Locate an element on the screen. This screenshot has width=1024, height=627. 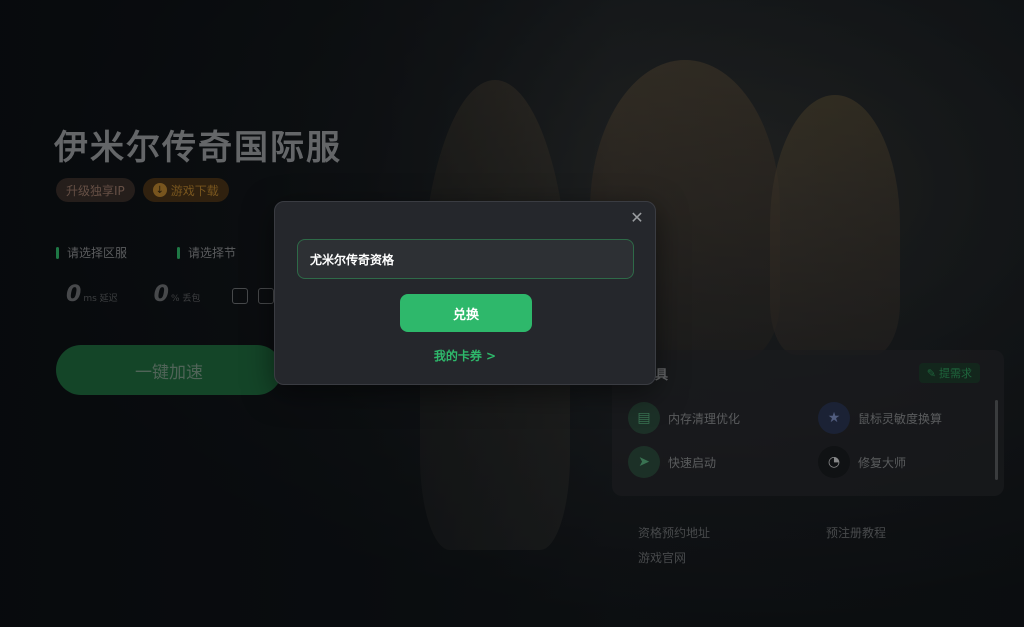
close-icon: ✕ is located at coordinates (637, 218).